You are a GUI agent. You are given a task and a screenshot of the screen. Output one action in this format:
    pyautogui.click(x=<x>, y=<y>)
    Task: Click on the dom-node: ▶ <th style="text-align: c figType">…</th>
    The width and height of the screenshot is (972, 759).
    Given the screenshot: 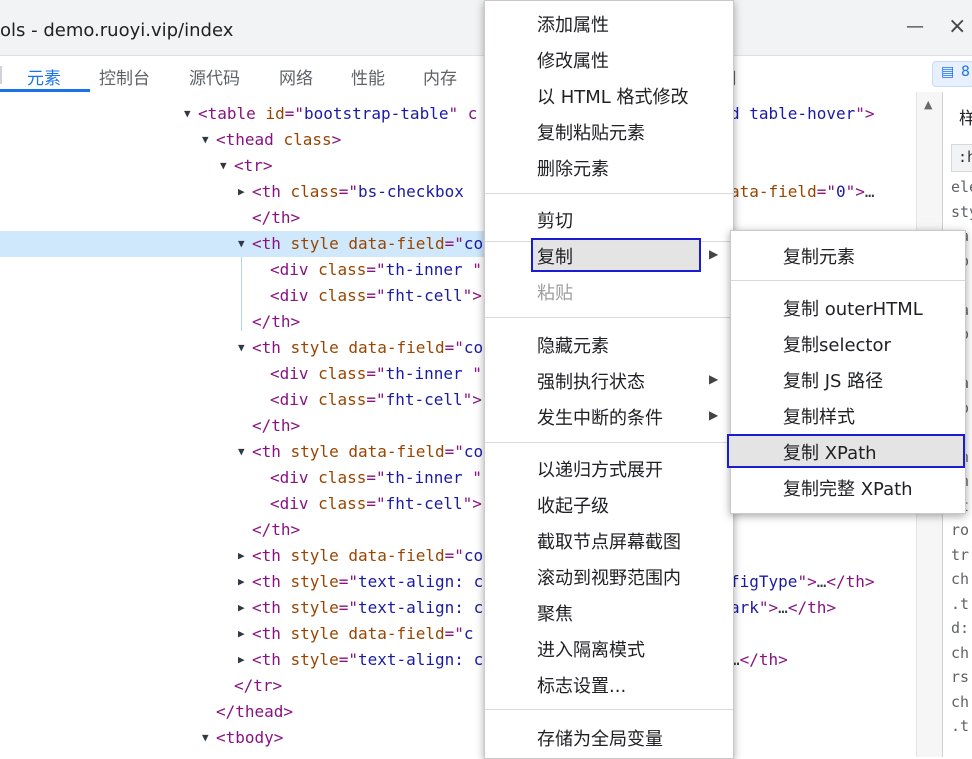 What is the action you would take?
    pyautogui.click(x=458, y=582)
    